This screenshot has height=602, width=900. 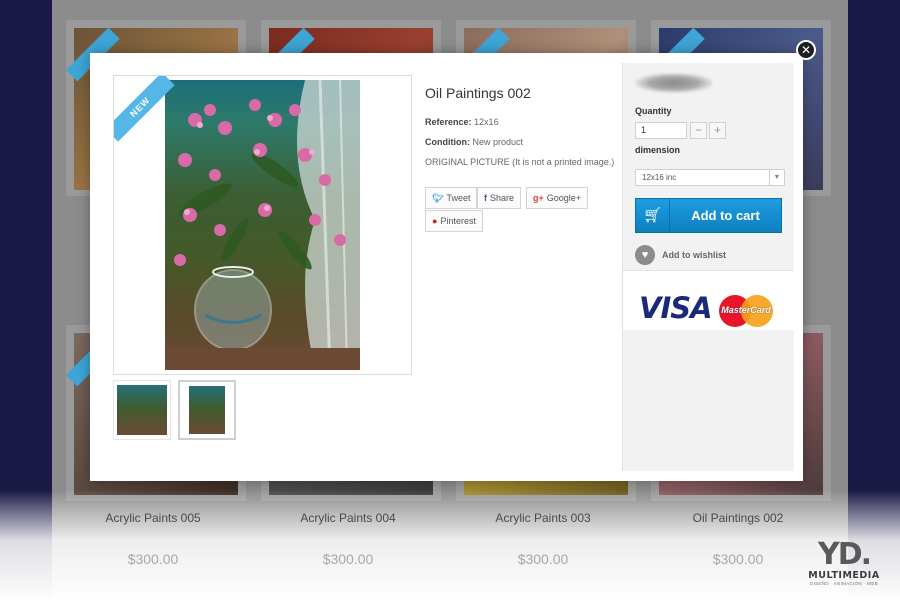 I want to click on watermark-brand: MULTIMEDIA, so click(x=844, y=575).